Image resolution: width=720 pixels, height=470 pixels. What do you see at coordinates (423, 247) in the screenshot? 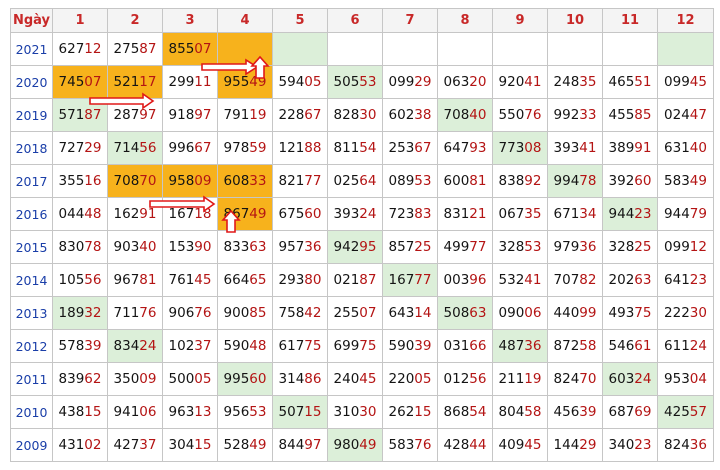
I see `result-tail-digits: 25` at bounding box center [423, 247].